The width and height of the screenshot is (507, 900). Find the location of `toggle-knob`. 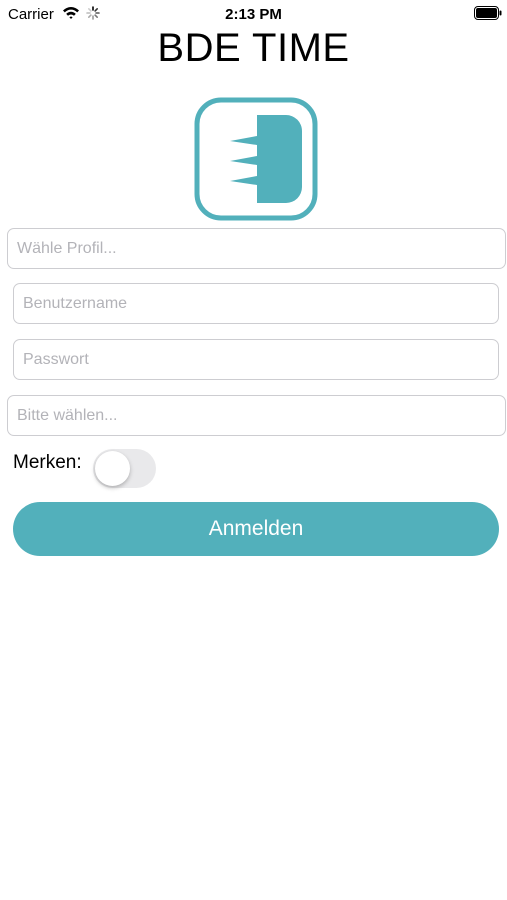

toggle-knob is located at coordinates (112, 468).